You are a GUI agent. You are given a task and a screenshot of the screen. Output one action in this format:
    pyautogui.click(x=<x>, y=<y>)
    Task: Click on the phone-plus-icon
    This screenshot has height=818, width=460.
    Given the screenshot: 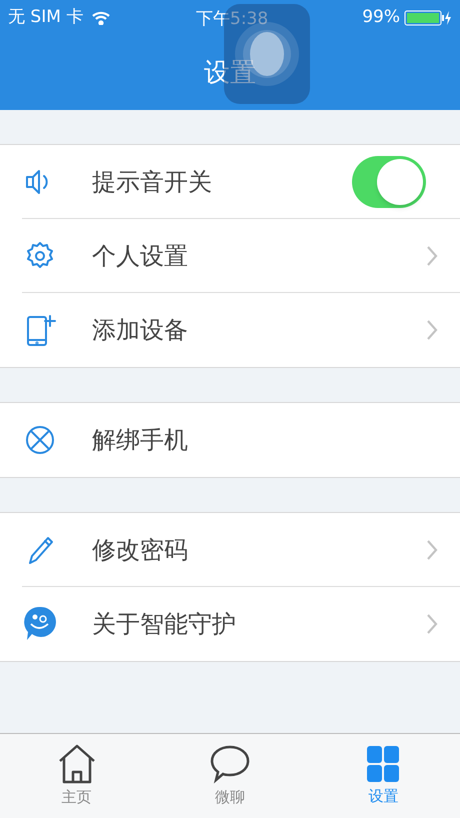 What is the action you would take?
    pyautogui.click(x=40, y=330)
    